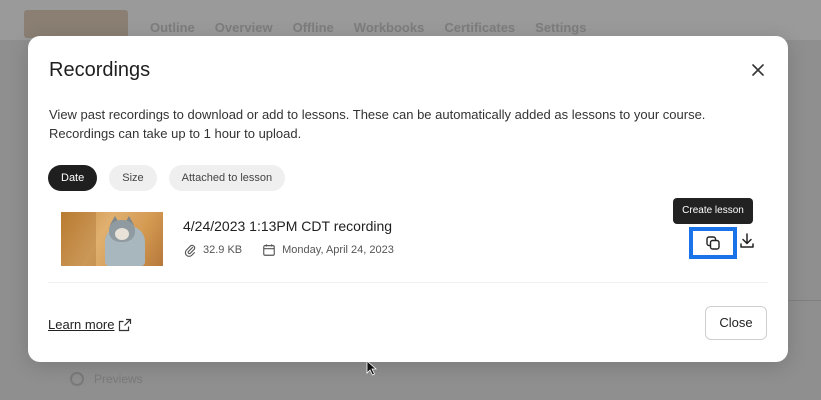 This screenshot has height=400, width=821. Describe the element at coordinates (389, 27) in the screenshot. I see `background-tab: Workbooks` at that location.